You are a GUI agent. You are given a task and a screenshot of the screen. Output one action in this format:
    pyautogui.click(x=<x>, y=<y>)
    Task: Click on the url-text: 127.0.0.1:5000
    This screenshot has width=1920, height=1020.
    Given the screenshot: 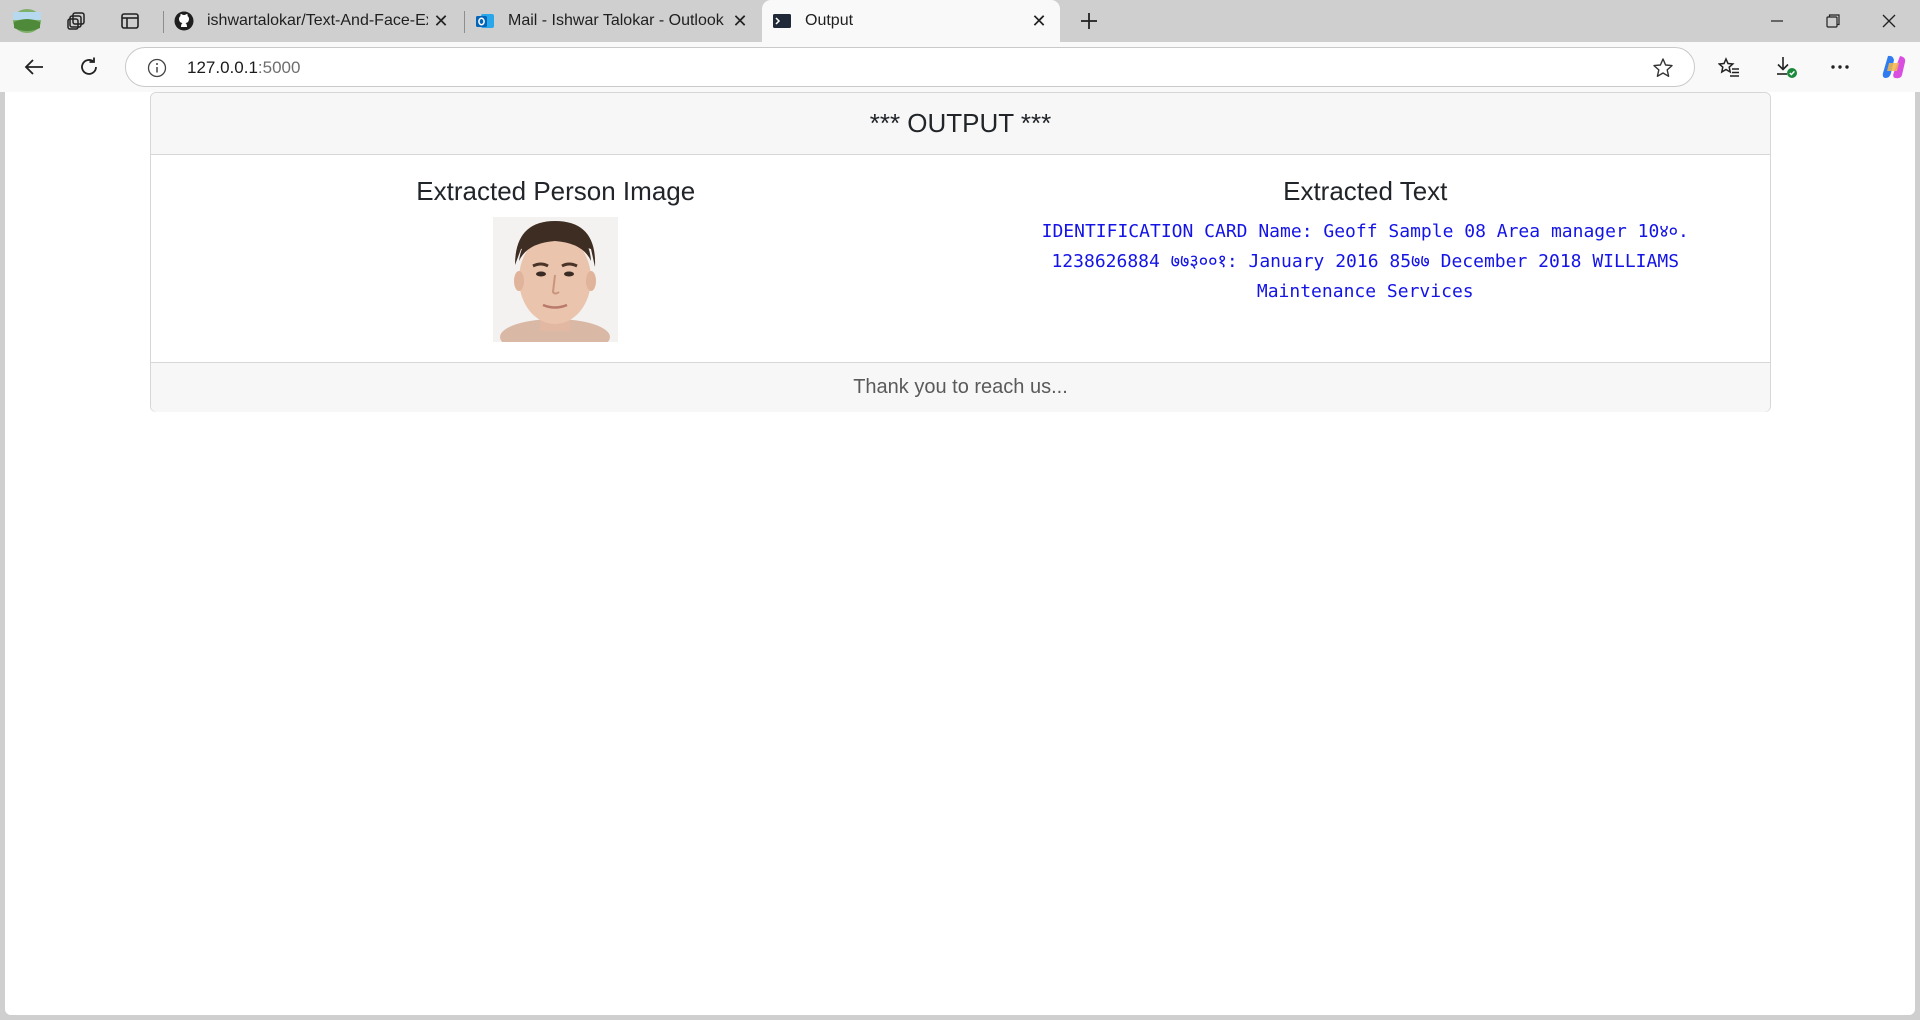 What is the action you would take?
    pyautogui.click(x=243, y=68)
    